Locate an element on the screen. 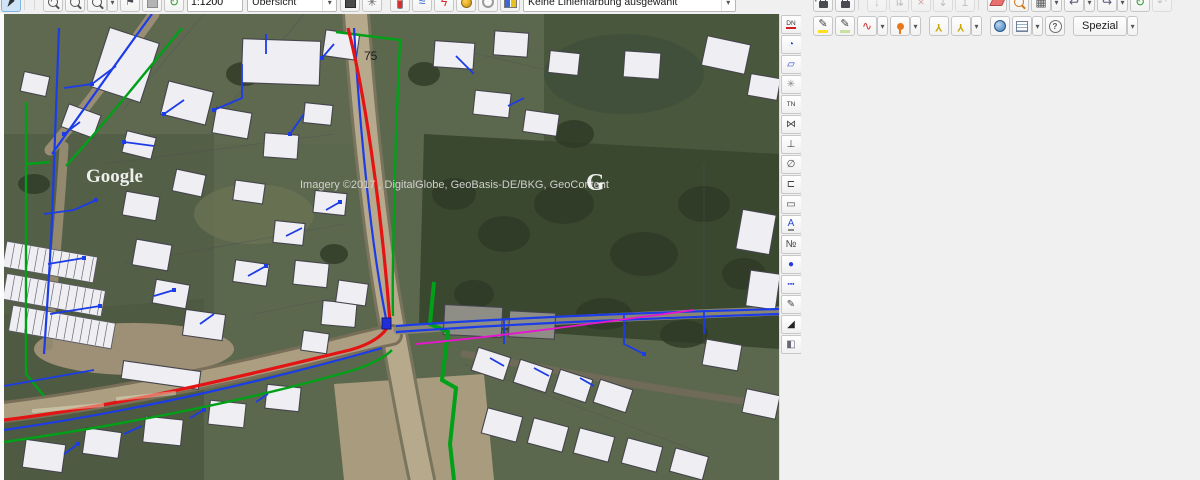 The image size is (1200, 480). annotation-a-tool: A is located at coordinates (791, 224).